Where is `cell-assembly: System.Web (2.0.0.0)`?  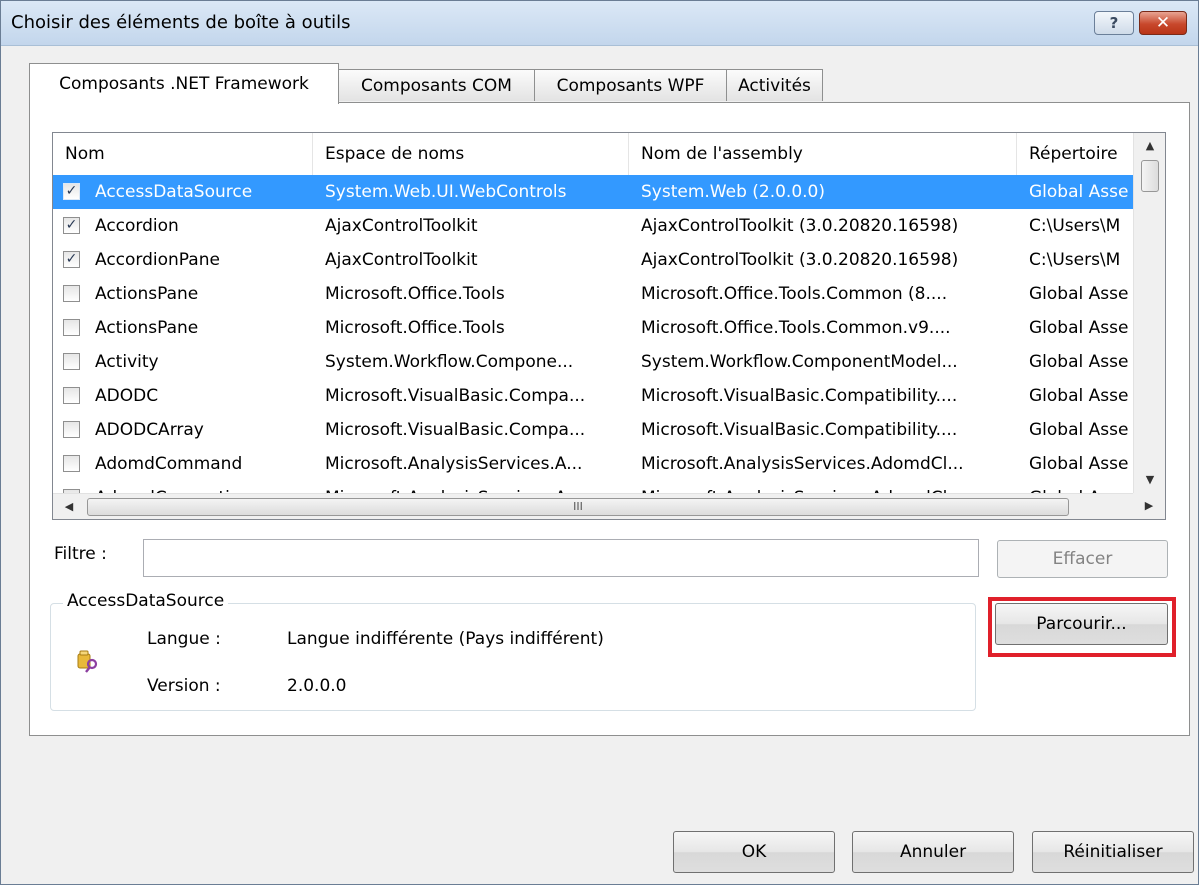 cell-assembly: System.Web (2.0.0.0) is located at coordinates (733, 192).